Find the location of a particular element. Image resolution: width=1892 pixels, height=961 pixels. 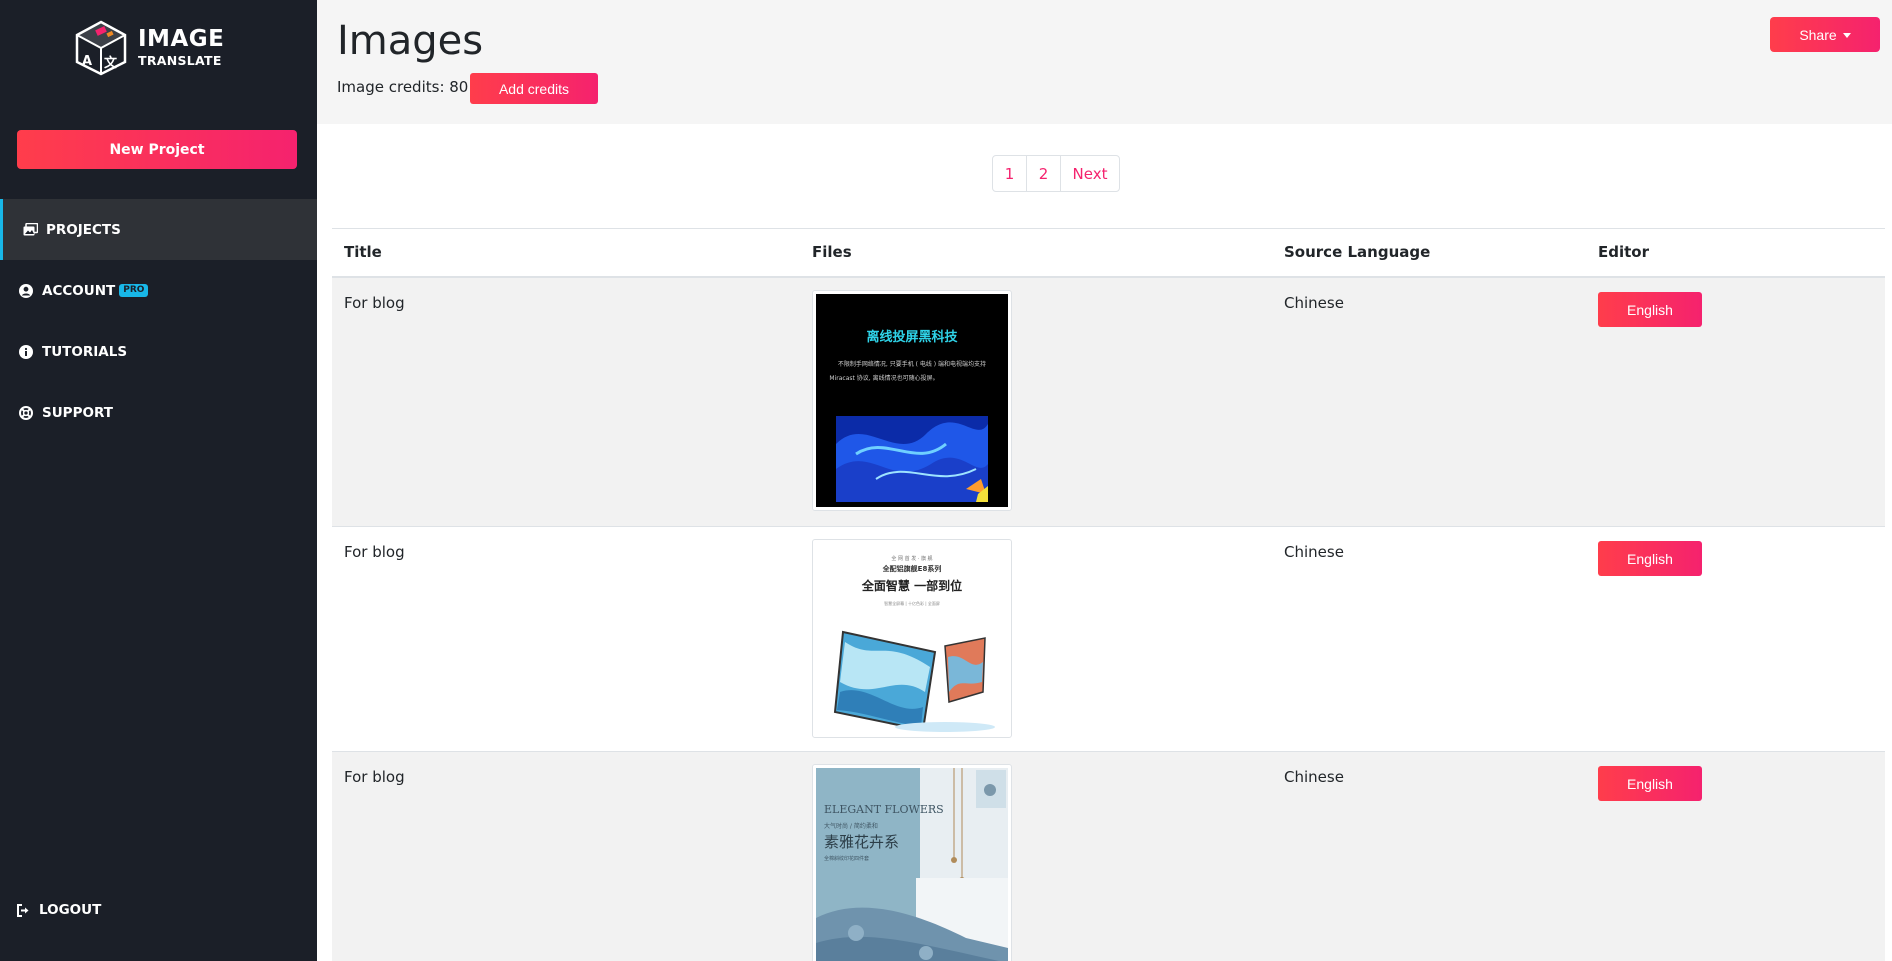

pro-badge: PRO is located at coordinates (134, 290).